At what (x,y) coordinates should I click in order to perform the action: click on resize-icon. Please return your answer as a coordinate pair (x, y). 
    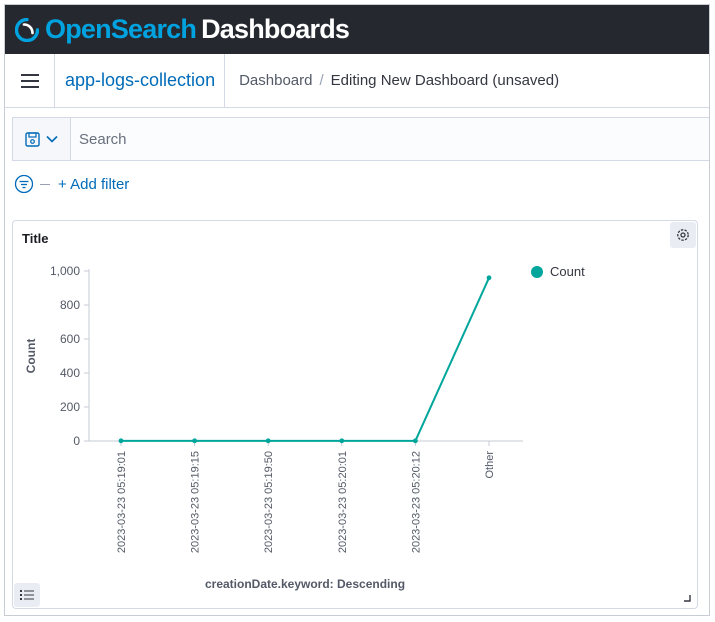
    Looking at the image, I should click on (687, 598).